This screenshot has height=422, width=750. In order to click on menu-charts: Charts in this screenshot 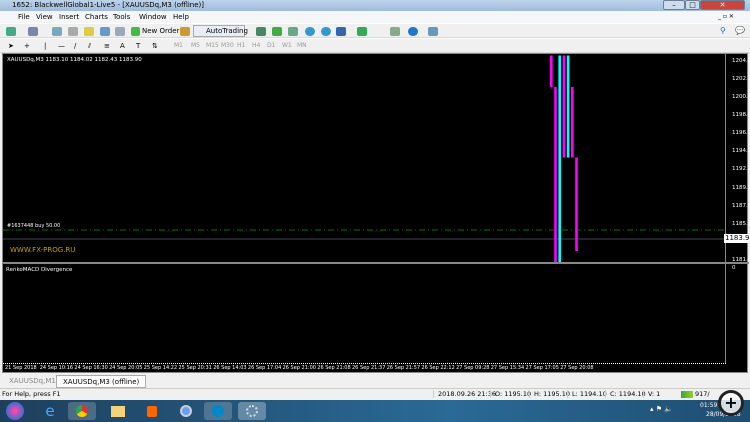, I will do `click(96, 17)`.